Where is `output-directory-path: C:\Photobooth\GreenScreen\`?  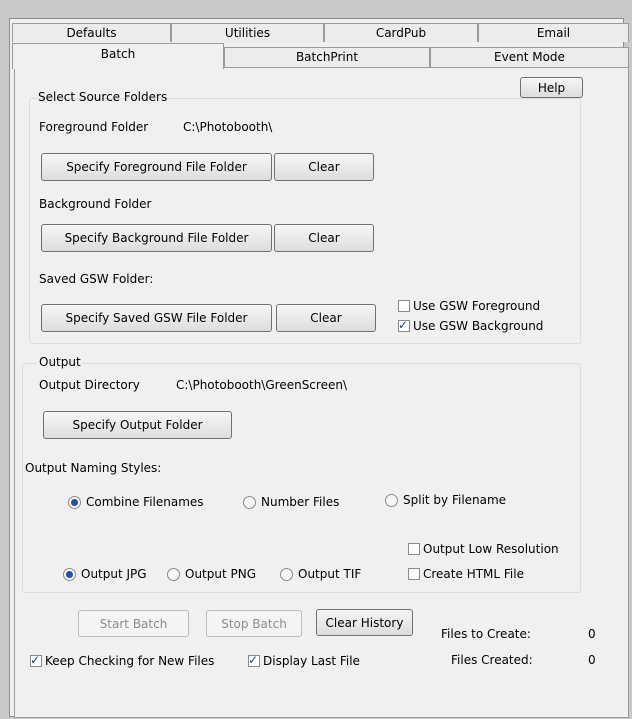 output-directory-path: C:\Photobooth\GreenScreen\ is located at coordinates (261, 385).